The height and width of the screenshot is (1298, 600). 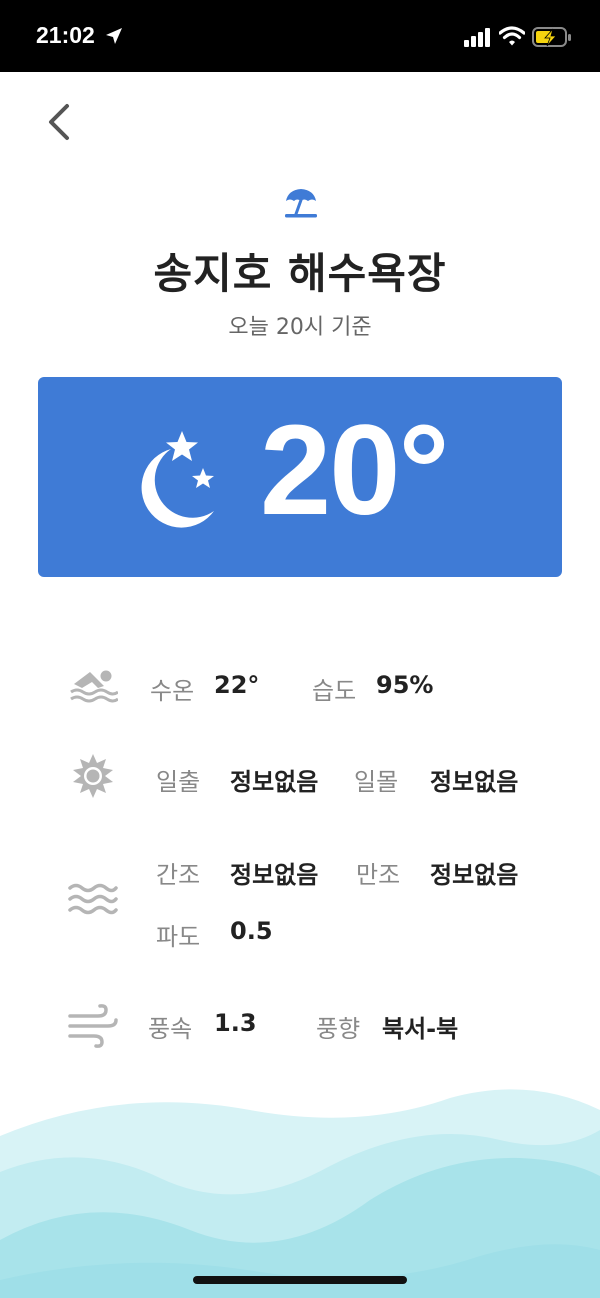 What do you see at coordinates (420, 1029) in the screenshot?
I see `wind-direction-value: 북서-북` at bounding box center [420, 1029].